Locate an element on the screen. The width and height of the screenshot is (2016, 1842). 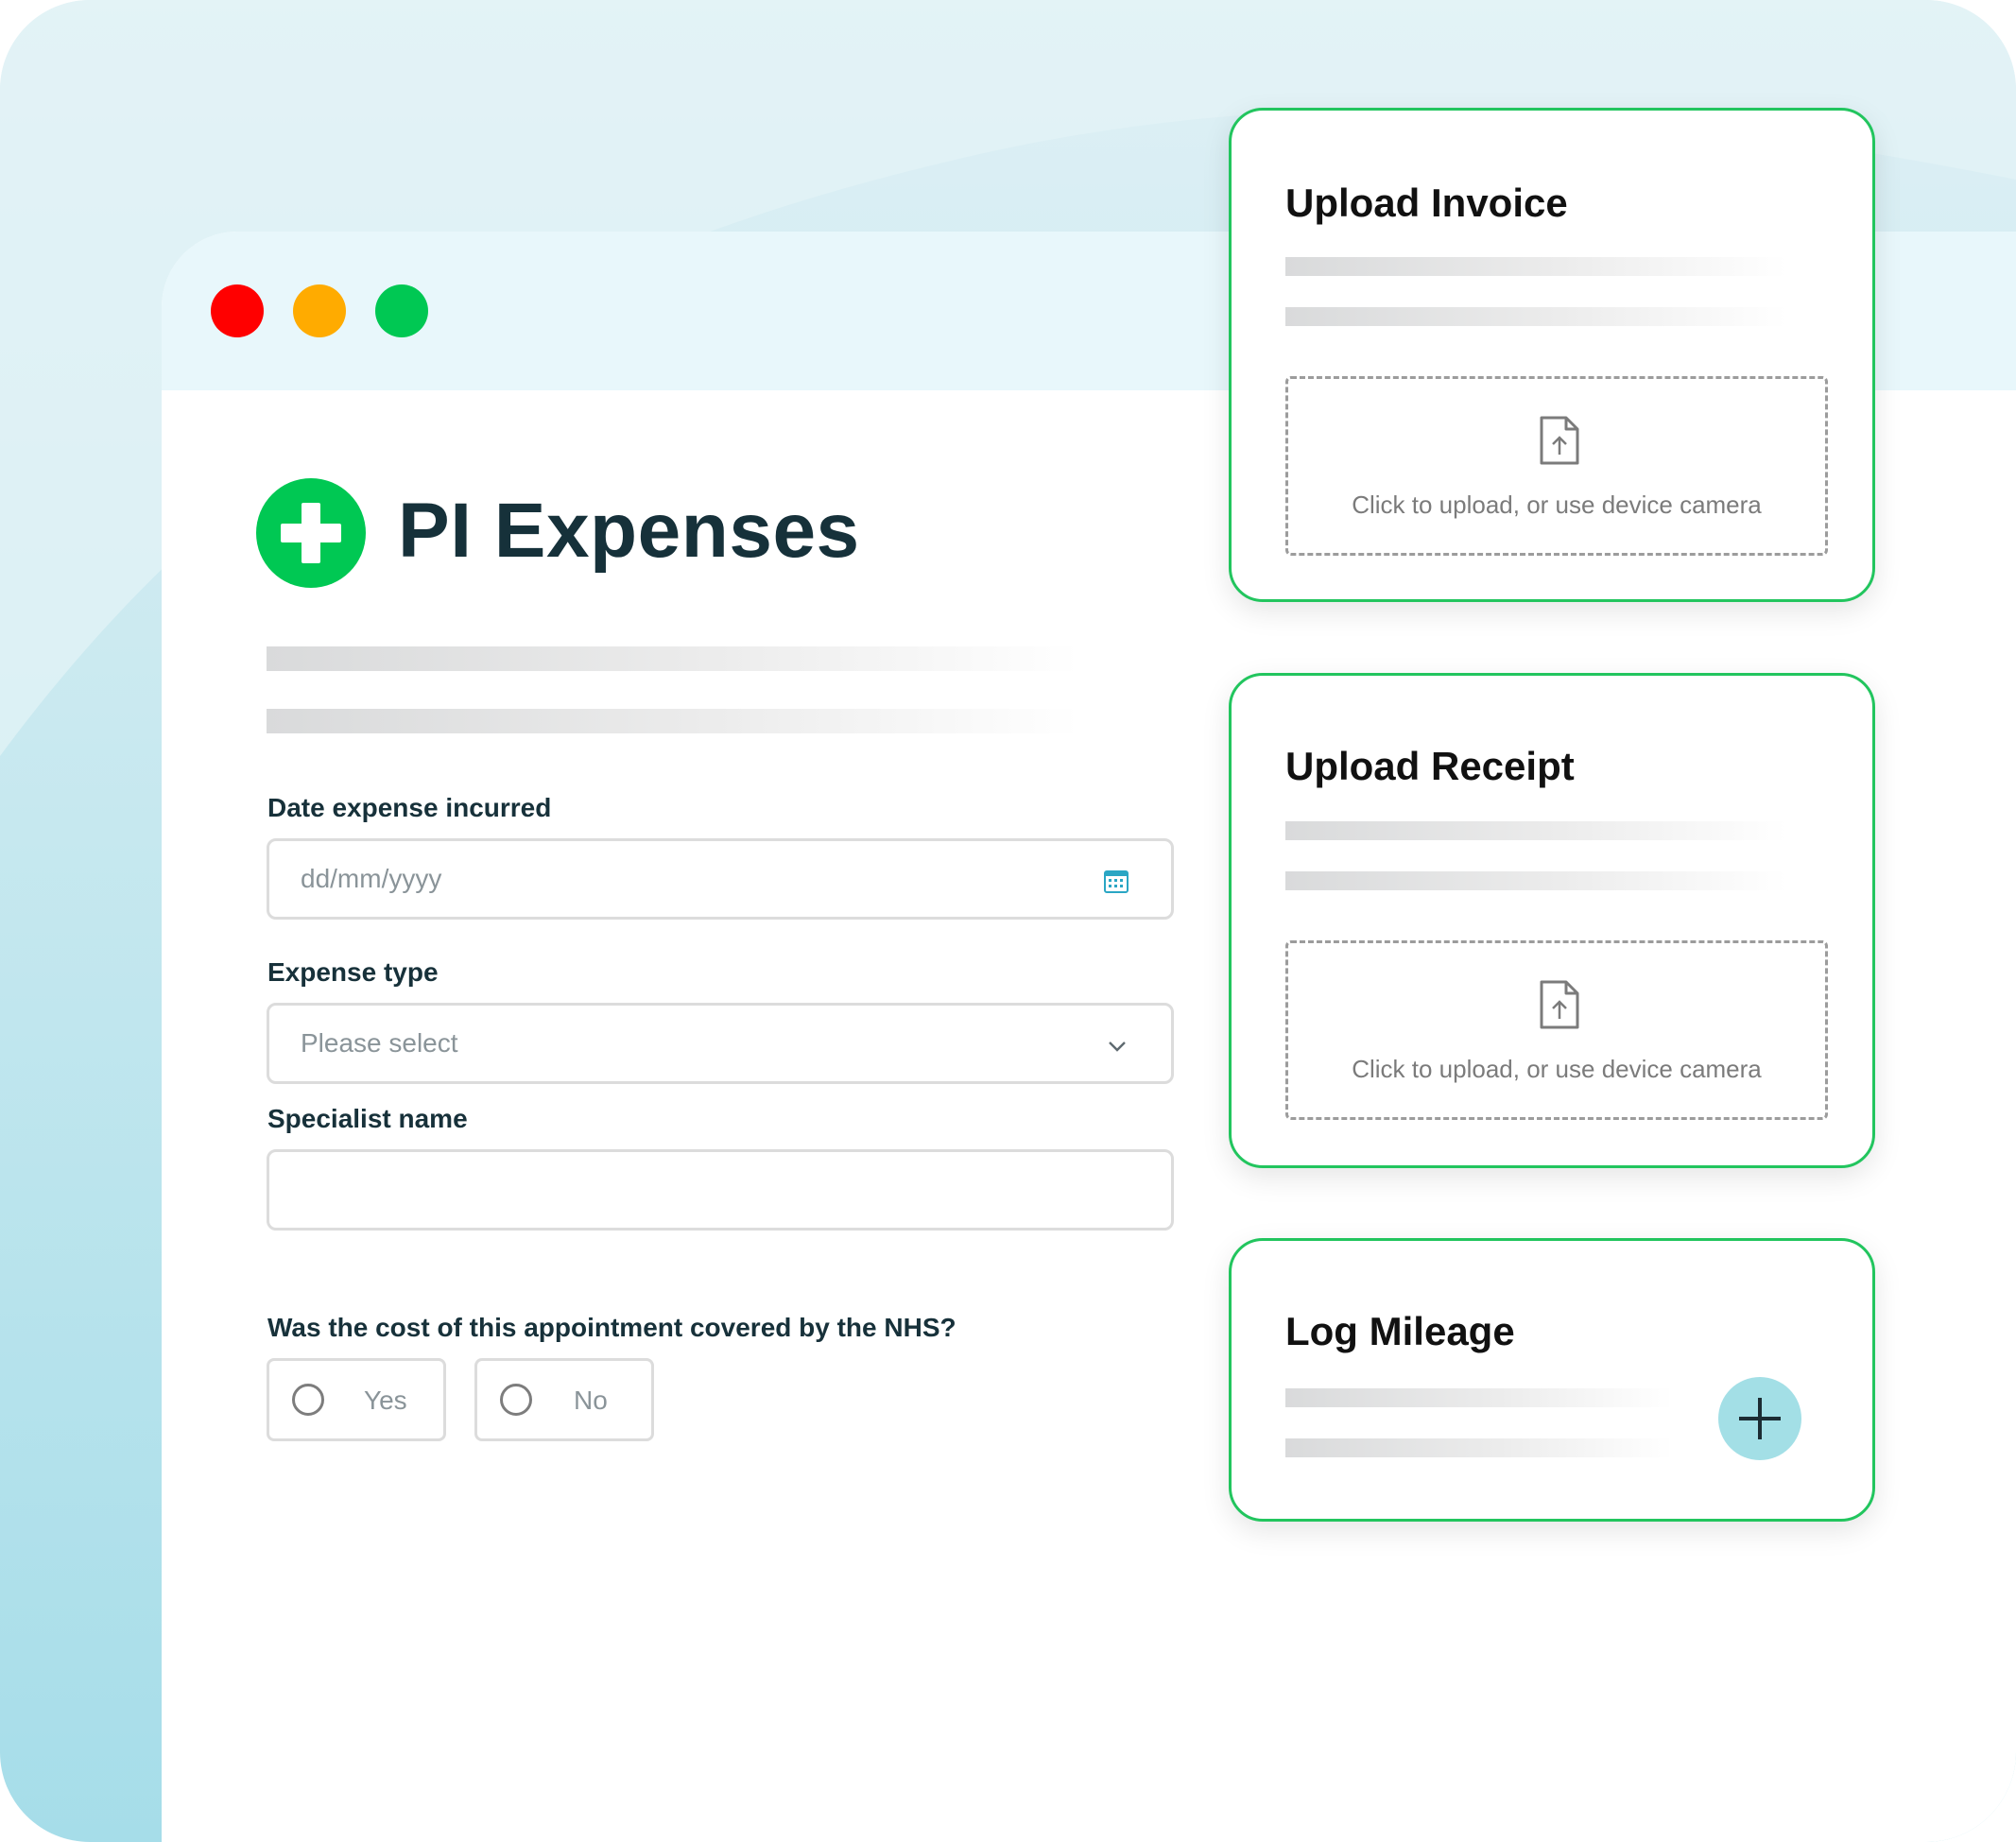
calendar-icon is located at coordinates (1116, 881).